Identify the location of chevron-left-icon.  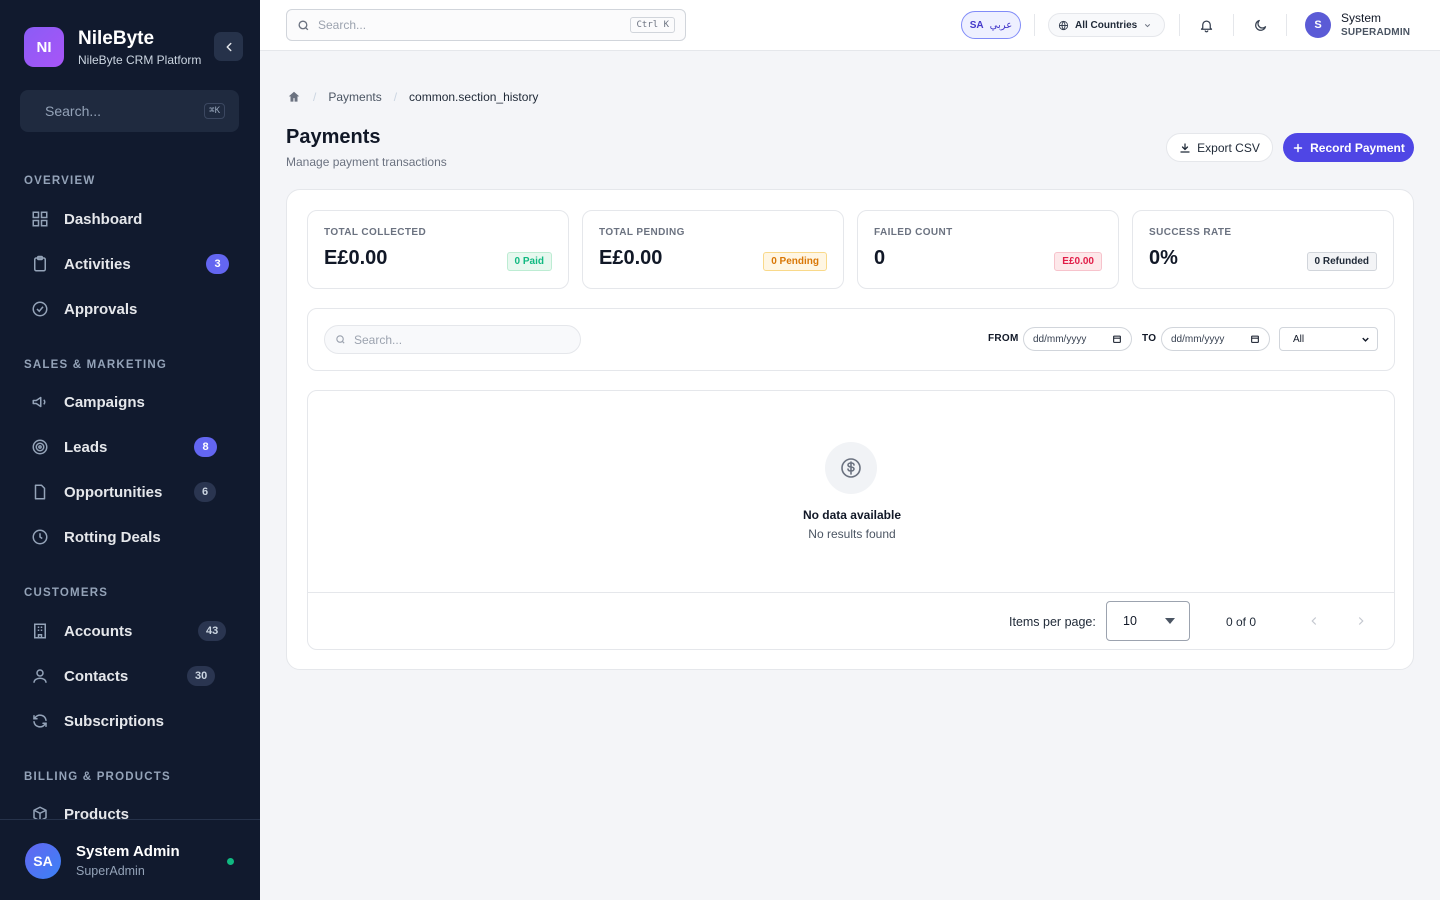
(228, 46).